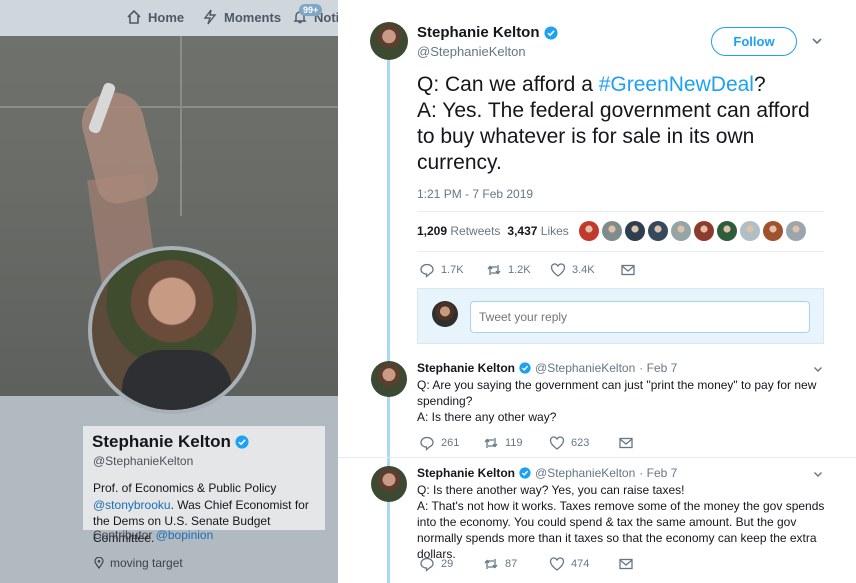  Describe the element at coordinates (754, 41) in the screenshot. I see `follow-button: Follow` at that location.